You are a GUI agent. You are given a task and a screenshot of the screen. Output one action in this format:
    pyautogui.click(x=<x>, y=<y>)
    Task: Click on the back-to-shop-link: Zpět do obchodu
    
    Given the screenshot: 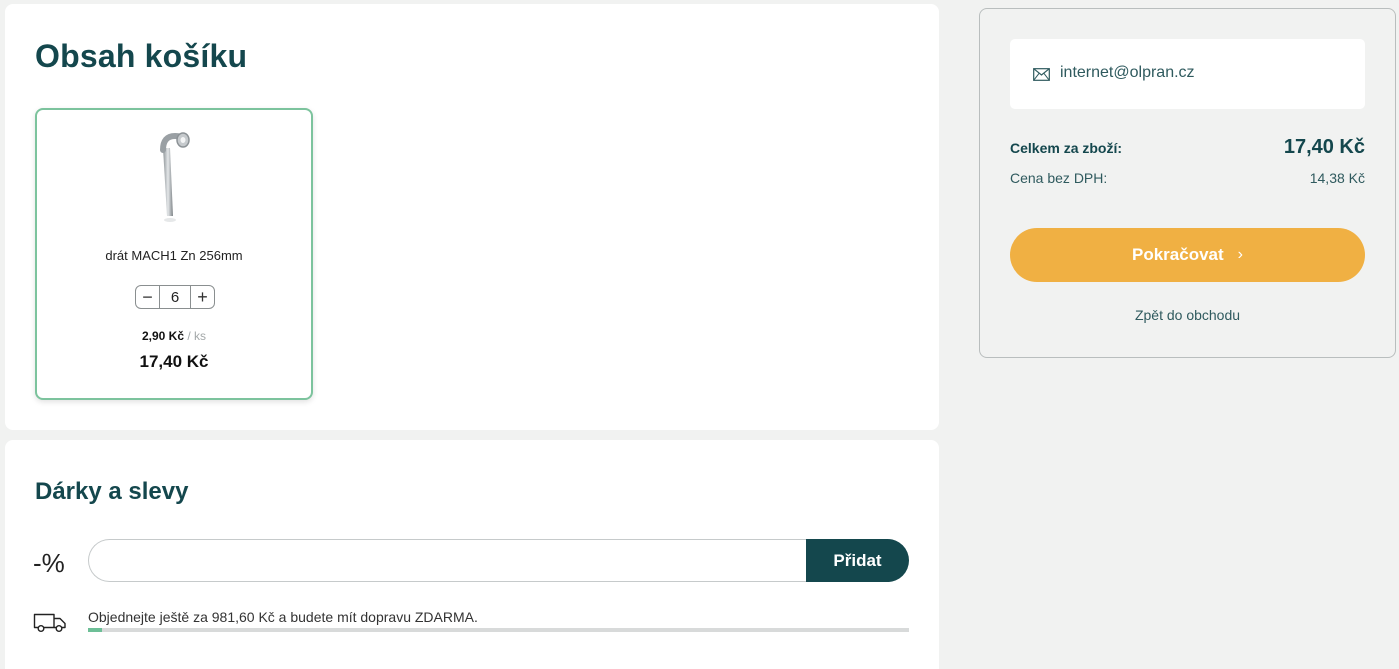 What is the action you would take?
    pyautogui.click(x=1187, y=315)
    